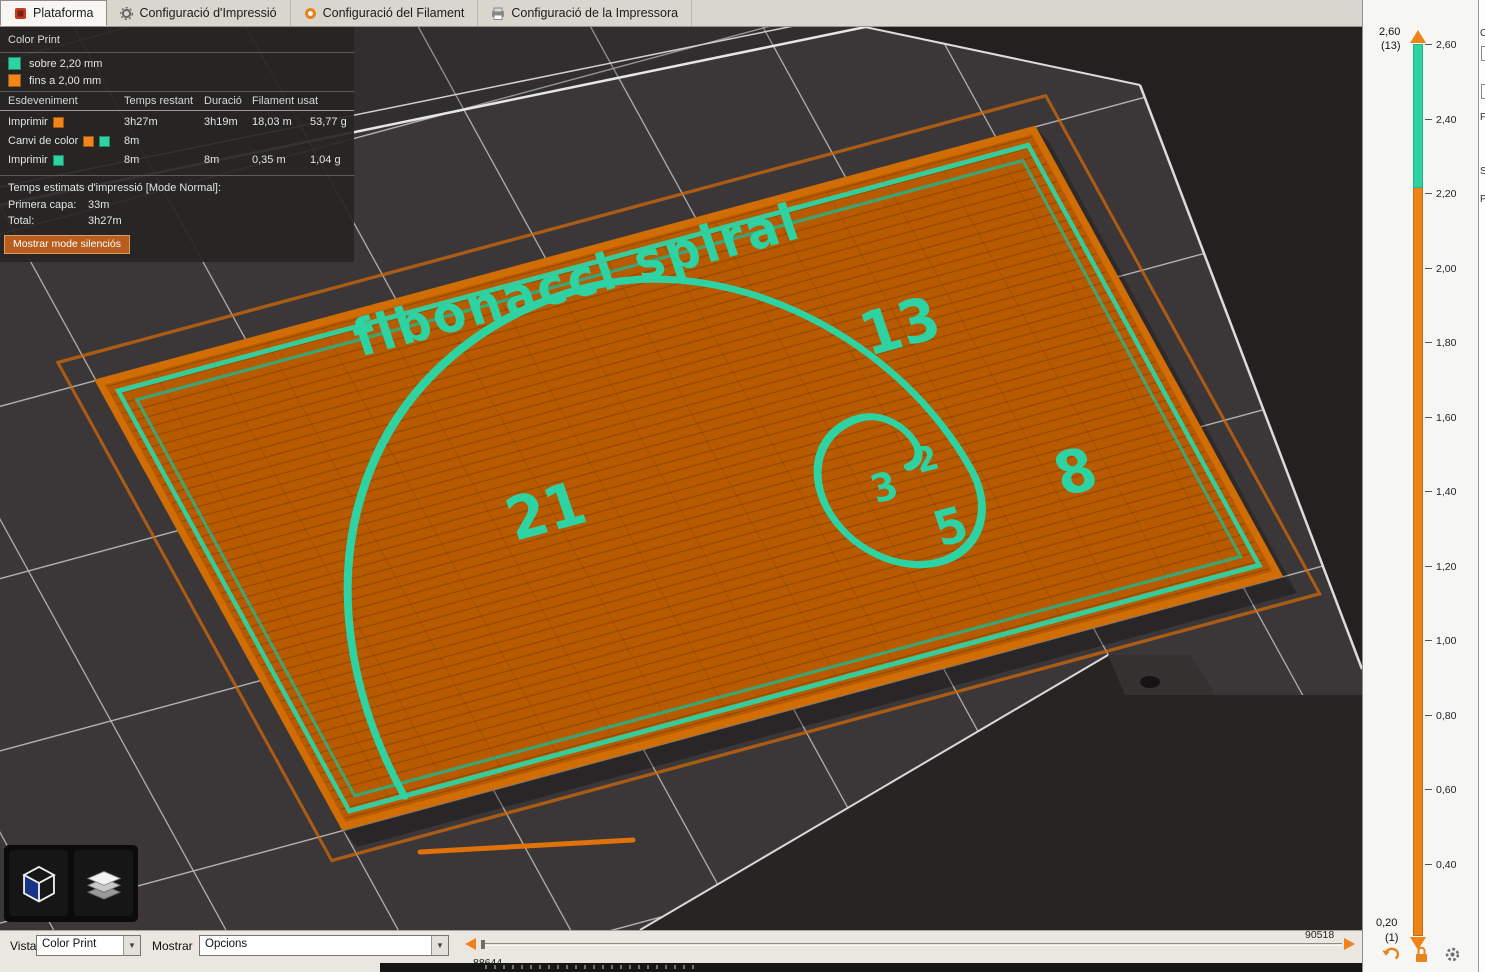 This screenshot has width=1485, height=972. Describe the element at coordinates (912, 944) in the screenshot. I see `print-range-slider` at that location.